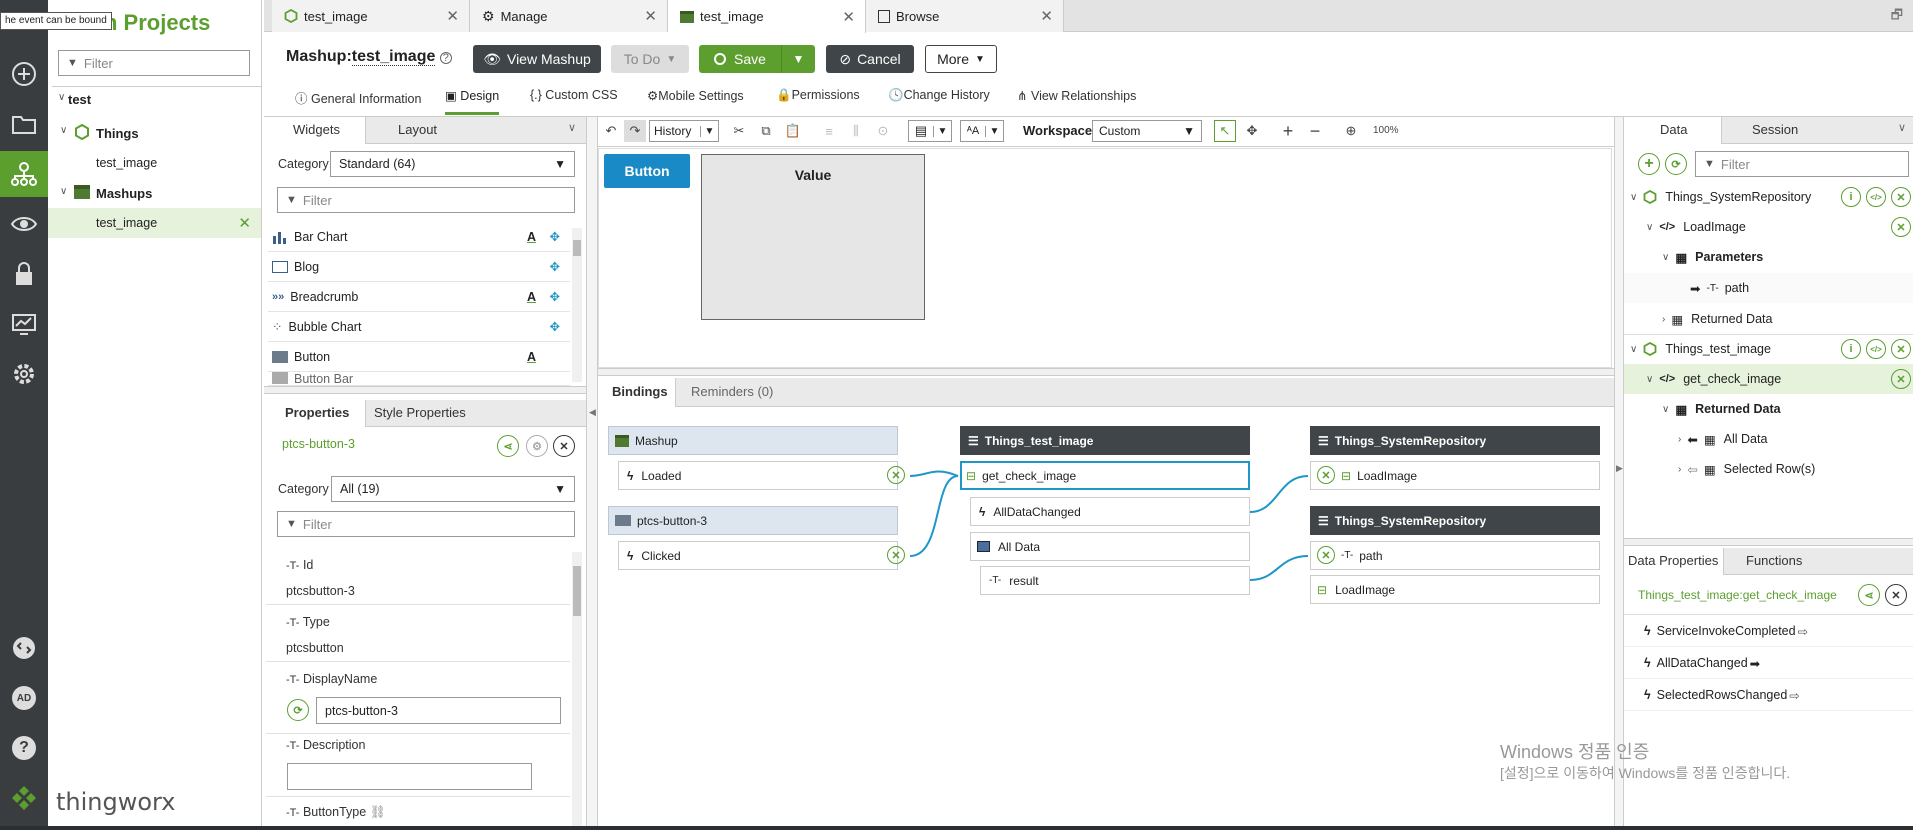 The height and width of the screenshot is (830, 1913). Describe the element at coordinates (445, 58) in the screenshot. I see `info-icon: ?` at that location.